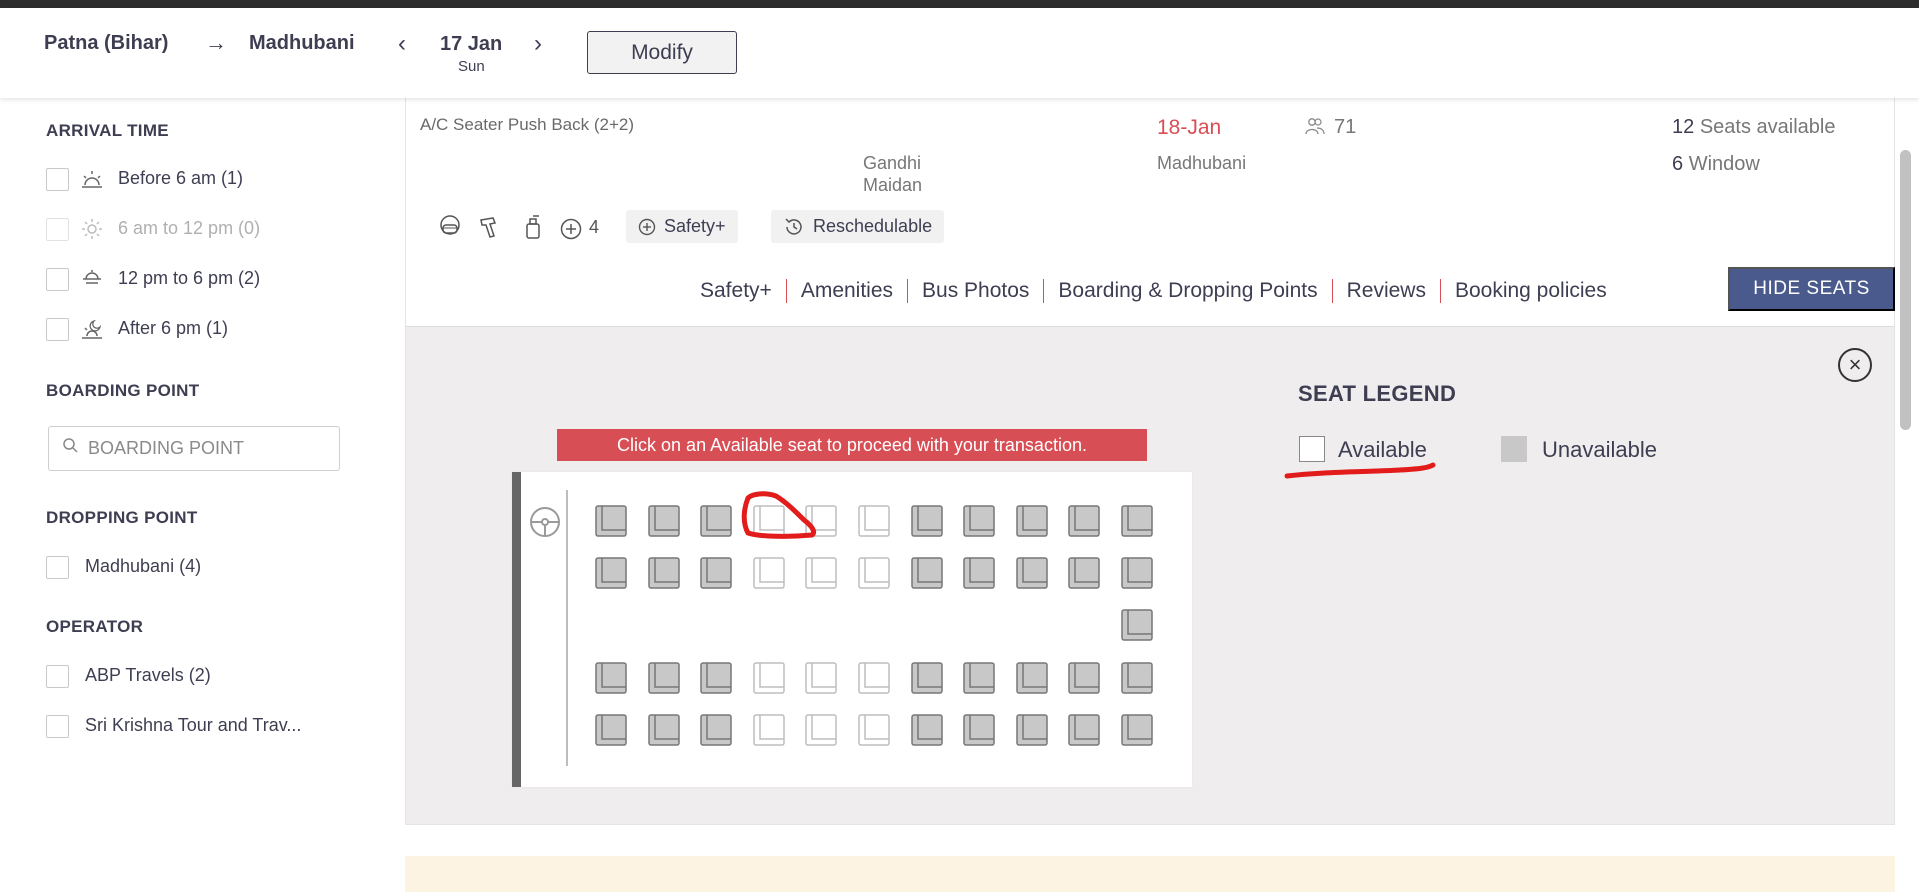  I want to click on mask-icon, so click(450, 225).